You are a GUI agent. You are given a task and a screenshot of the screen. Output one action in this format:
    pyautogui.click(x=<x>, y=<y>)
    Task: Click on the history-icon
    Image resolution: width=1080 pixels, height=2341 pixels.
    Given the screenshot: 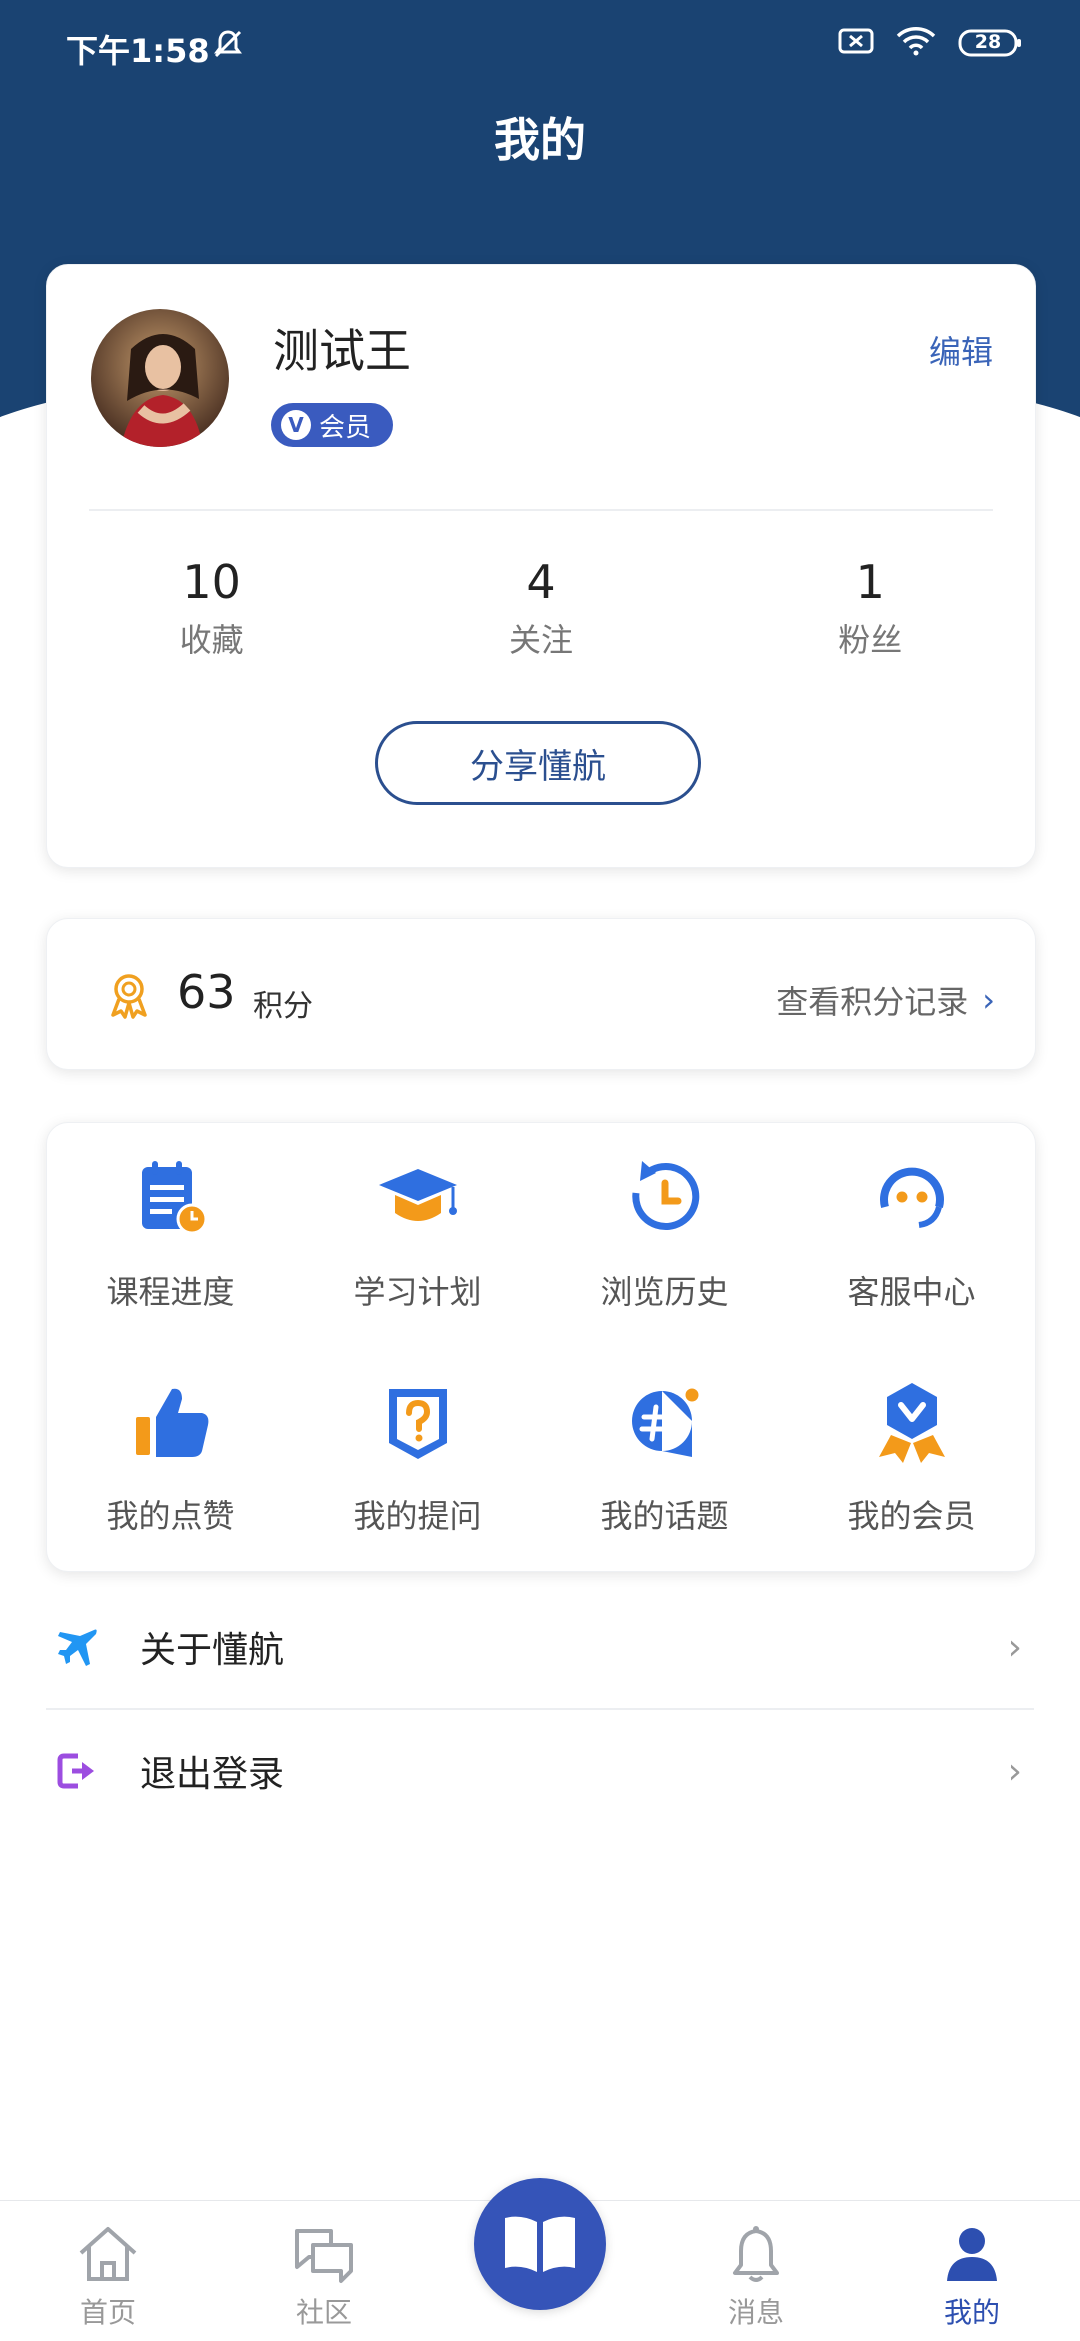 What is the action you would take?
    pyautogui.click(x=665, y=1195)
    